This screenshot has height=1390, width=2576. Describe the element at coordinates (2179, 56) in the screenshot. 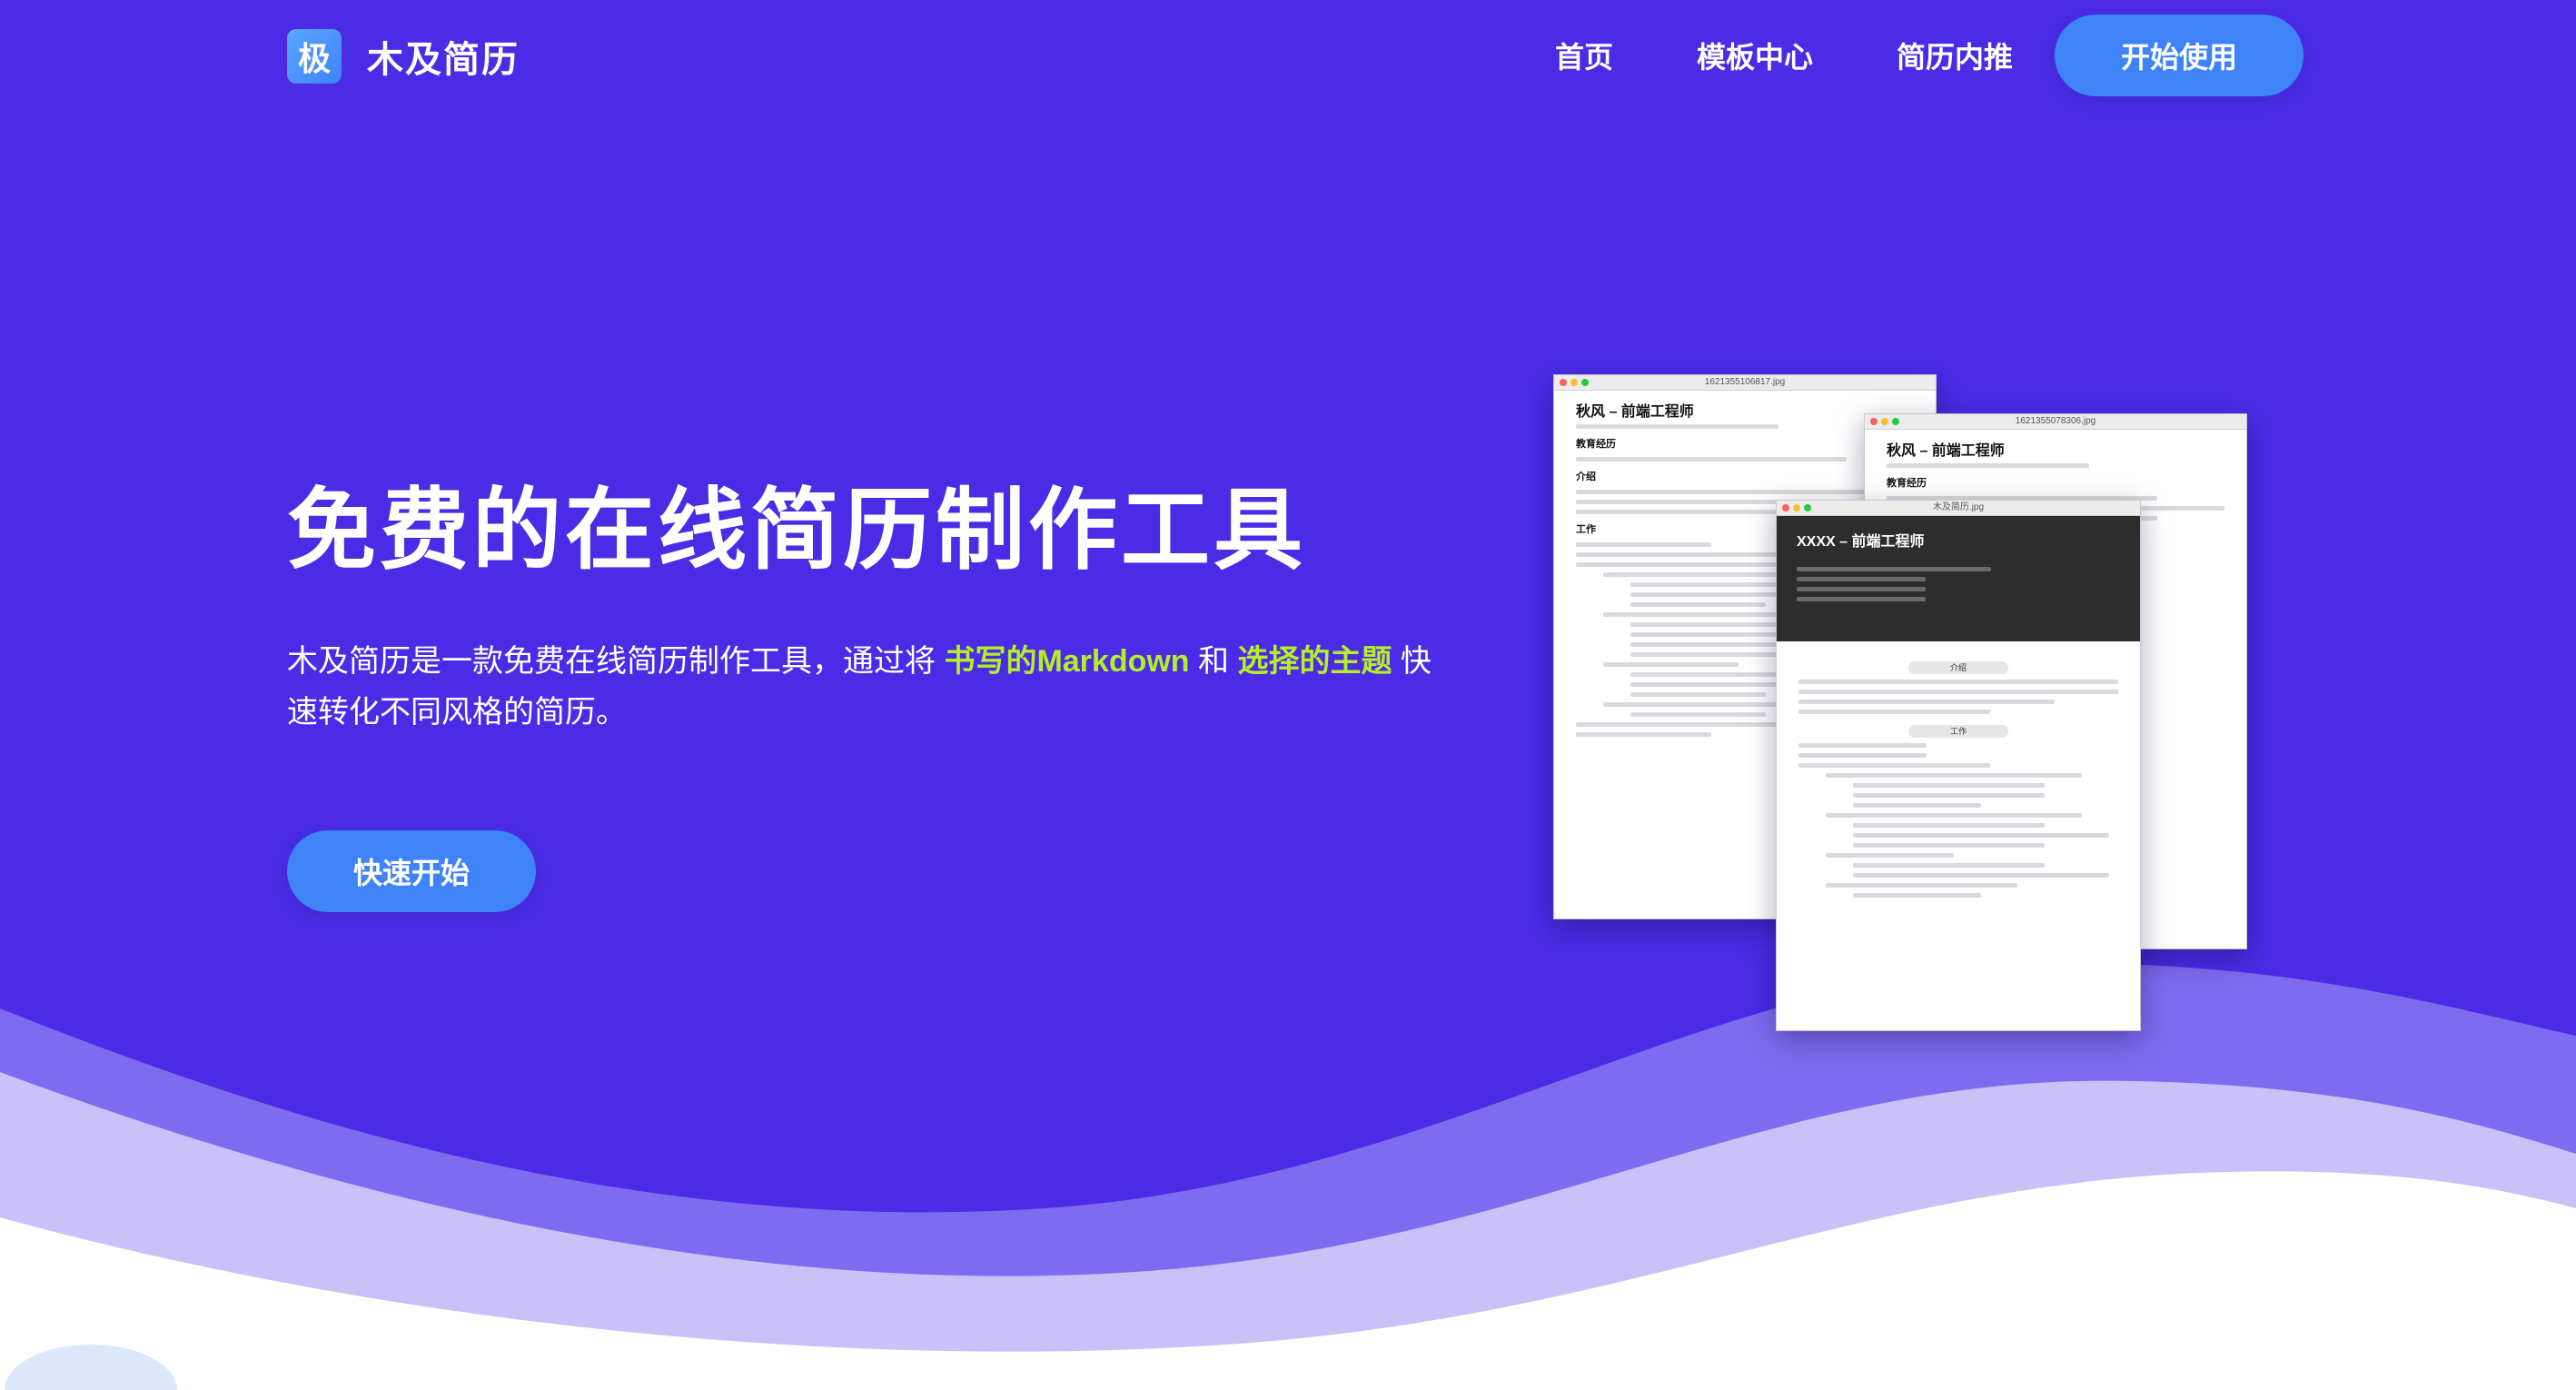

I see `start-using-button: 开始使用` at that location.